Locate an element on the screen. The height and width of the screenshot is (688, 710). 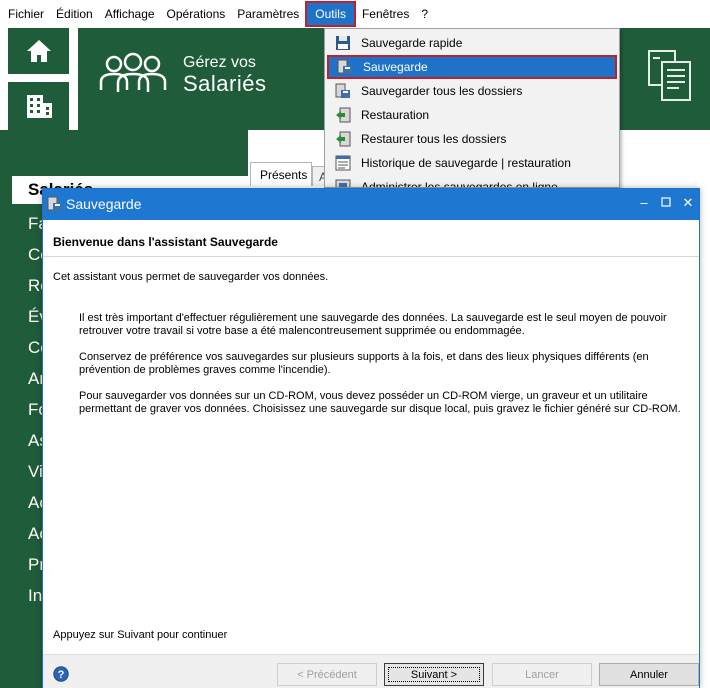
maximize-icon is located at coordinates (666, 202).